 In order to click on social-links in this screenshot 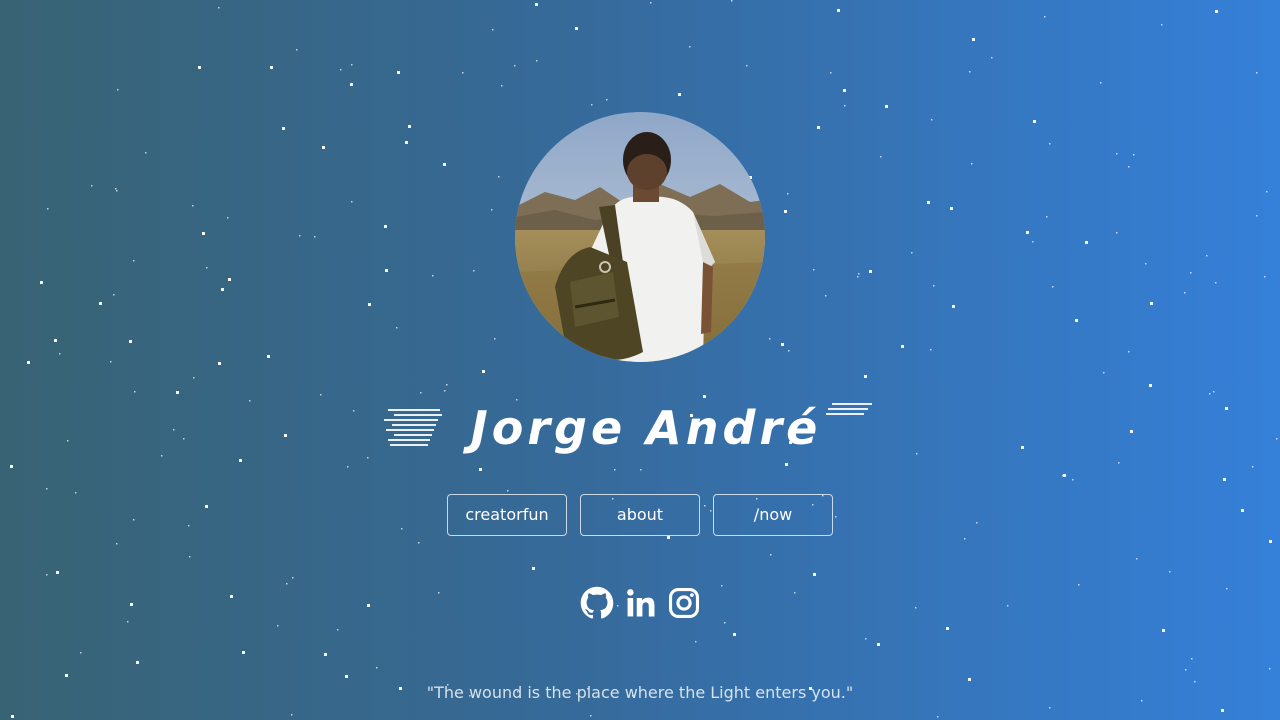, I will do `click(642, 604)`.